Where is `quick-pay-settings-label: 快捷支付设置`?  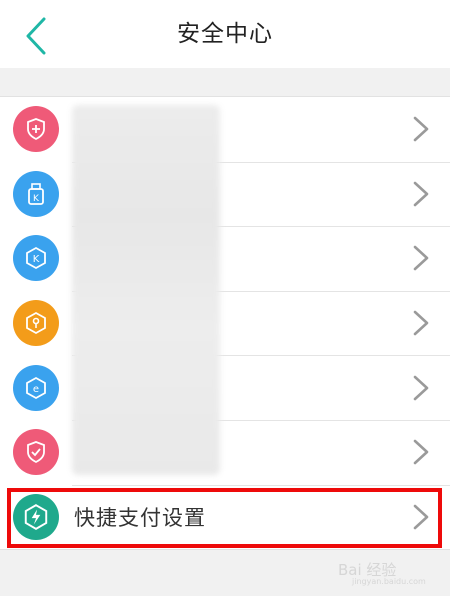
quick-pay-settings-label: 快捷支付设置 is located at coordinates (140, 517).